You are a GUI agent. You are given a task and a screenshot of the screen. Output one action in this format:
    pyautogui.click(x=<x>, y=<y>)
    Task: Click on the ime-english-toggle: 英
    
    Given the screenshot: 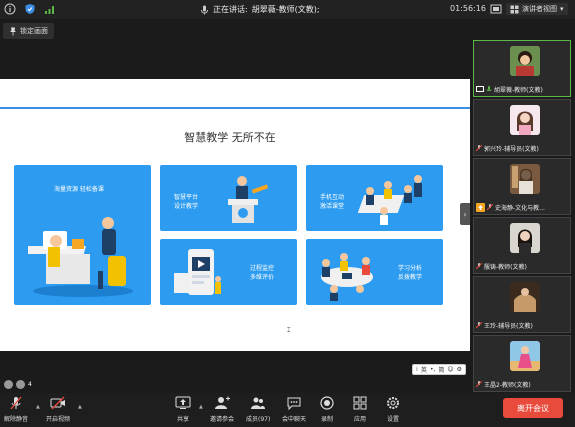 What is the action you would take?
    pyautogui.click(x=424, y=369)
    